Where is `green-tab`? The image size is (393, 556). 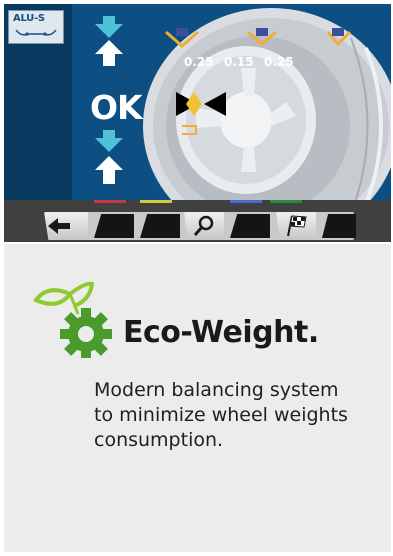
green-tab is located at coordinates (286, 201).